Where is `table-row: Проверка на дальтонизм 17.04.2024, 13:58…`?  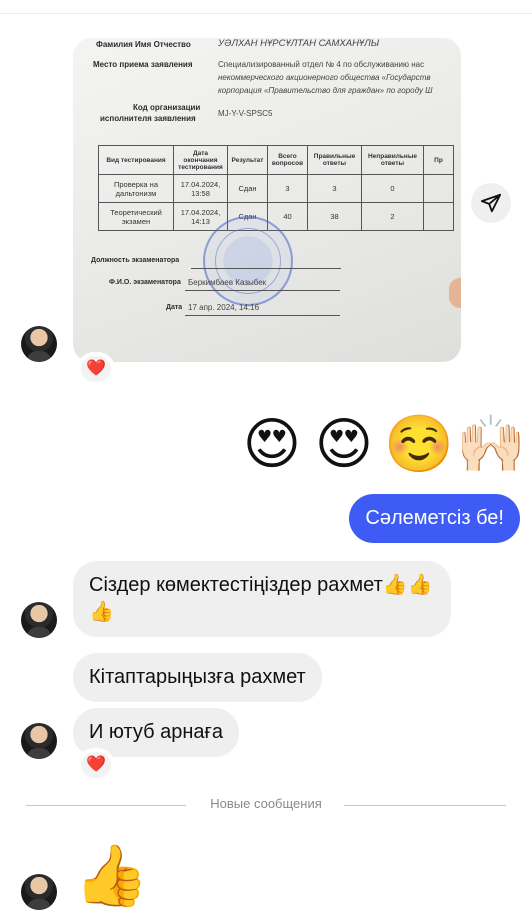
table-row: Проверка на дальтонизм 17.04.2024, 13:58… is located at coordinates (276, 188).